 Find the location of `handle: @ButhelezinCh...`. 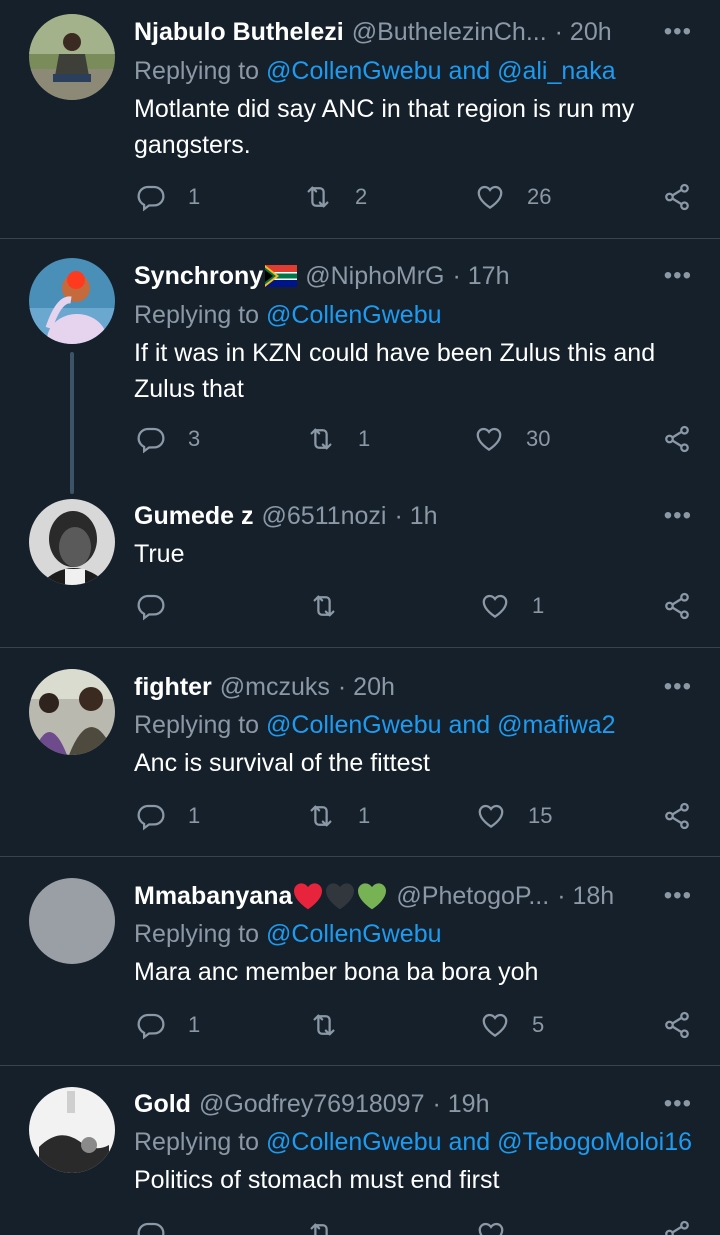

handle: @ButhelezinCh... is located at coordinates (449, 32).